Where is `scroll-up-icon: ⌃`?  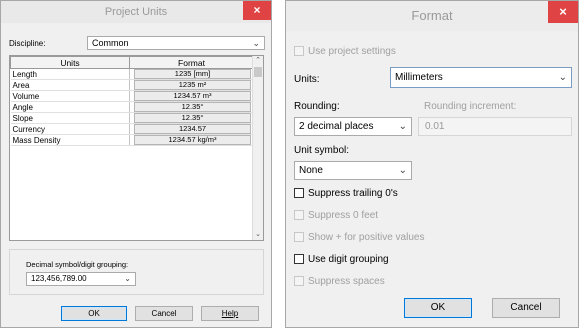
scroll-up-icon: ⌃ is located at coordinates (258, 61).